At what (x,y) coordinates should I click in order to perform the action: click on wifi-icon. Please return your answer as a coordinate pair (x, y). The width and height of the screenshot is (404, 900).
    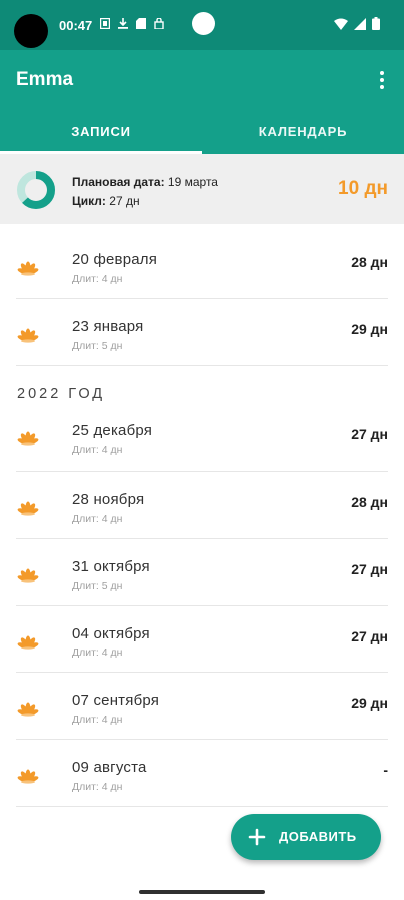
    Looking at the image, I should click on (341, 24).